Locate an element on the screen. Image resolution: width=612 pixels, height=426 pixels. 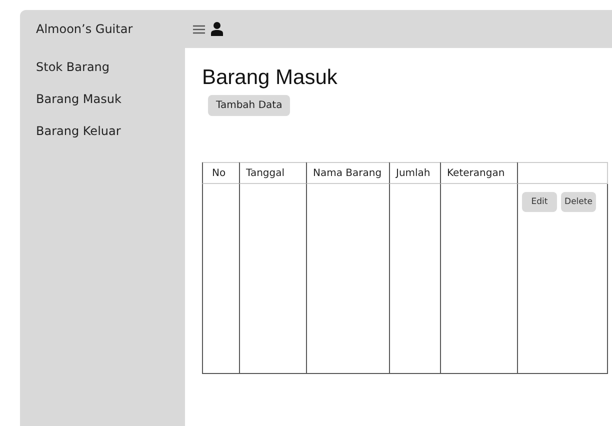
menu-icon is located at coordinates (199, 29).